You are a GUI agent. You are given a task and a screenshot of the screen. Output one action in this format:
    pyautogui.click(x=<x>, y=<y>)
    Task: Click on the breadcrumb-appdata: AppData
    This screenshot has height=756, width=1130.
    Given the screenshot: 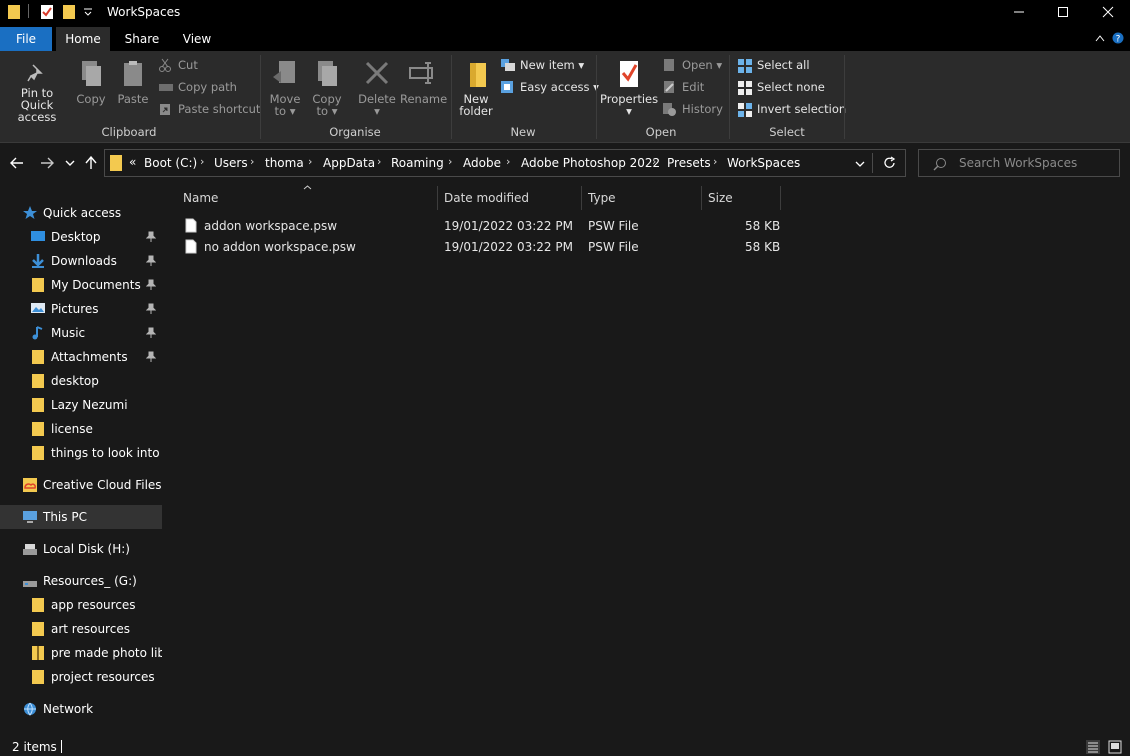 What is the action you would take?
    pyautogui.click(x=349, y=163)
    